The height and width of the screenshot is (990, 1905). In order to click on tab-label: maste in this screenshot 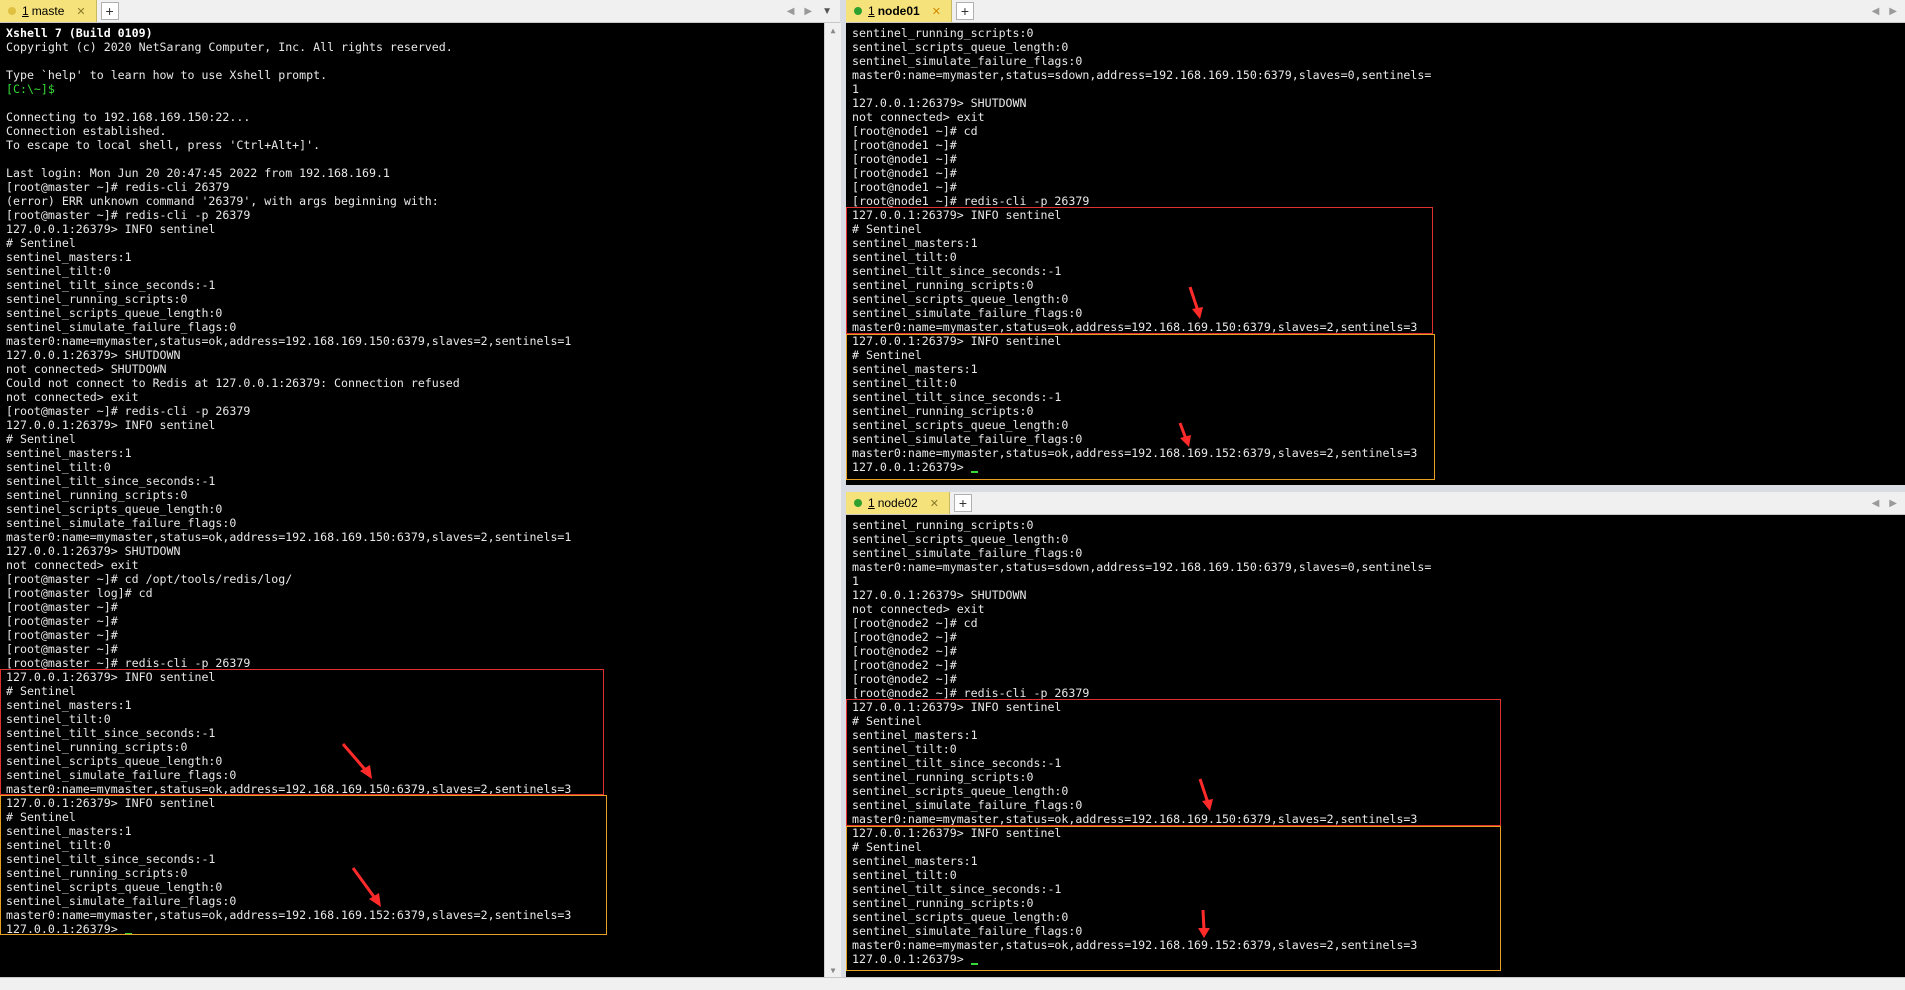, I will do `click(48, 11)`.